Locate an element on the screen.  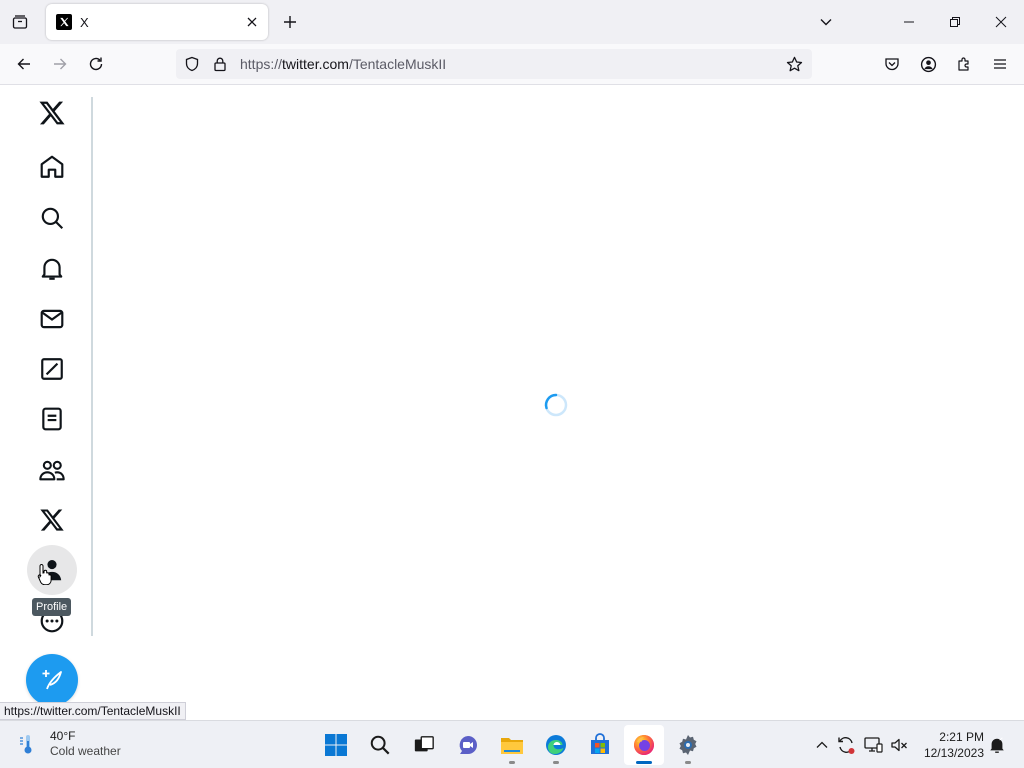
forward-arrow-icon is located at coordinates (60, 64).